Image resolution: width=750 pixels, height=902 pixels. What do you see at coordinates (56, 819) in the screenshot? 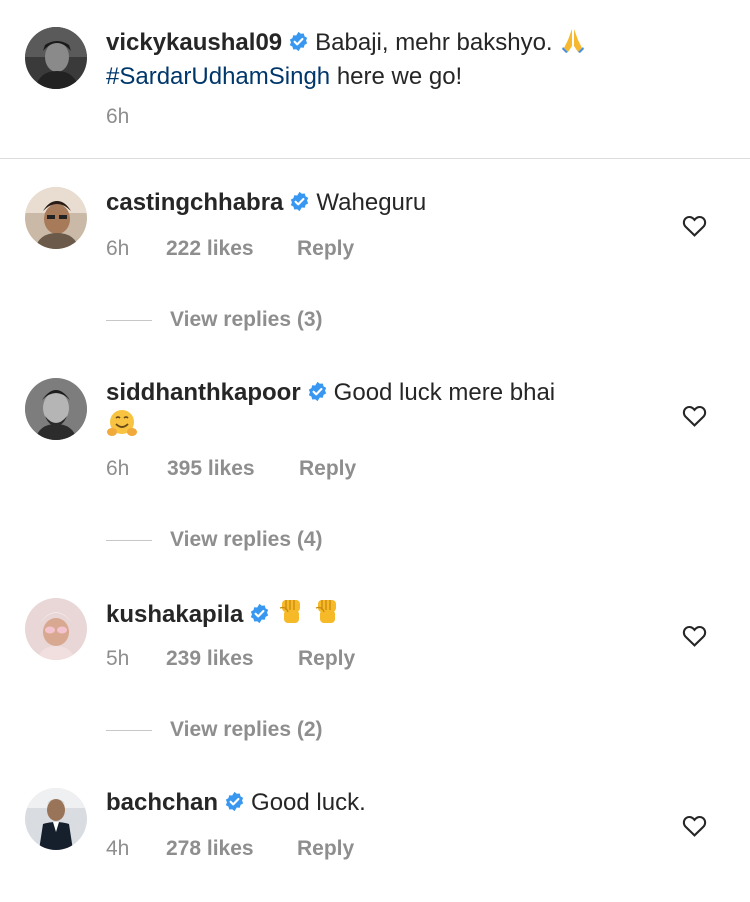
I see `avatar-bachchan` at bounding box center [56, 819].